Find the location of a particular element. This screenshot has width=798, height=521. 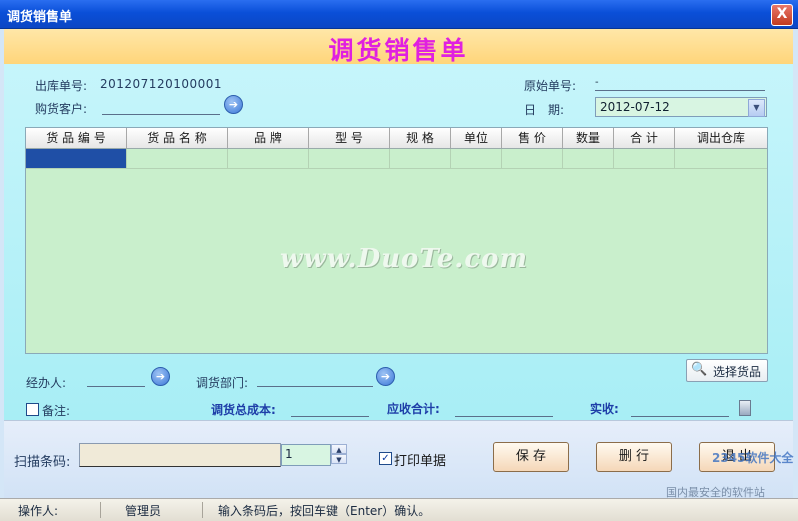

received-label: 实收: is located at coordinates (604, 409).